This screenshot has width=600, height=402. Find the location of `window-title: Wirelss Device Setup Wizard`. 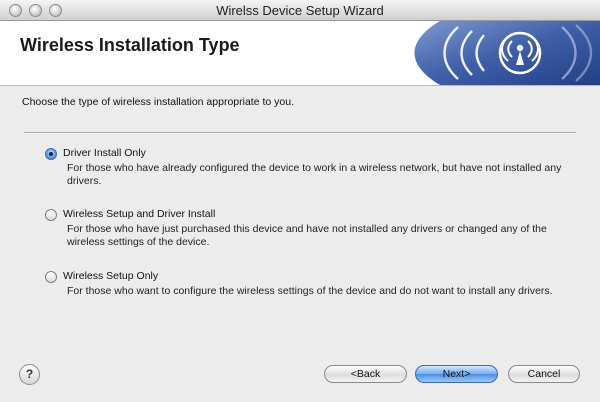

window-title: Wirelss Device Setup Wizard is located at coordinates (300, 10).